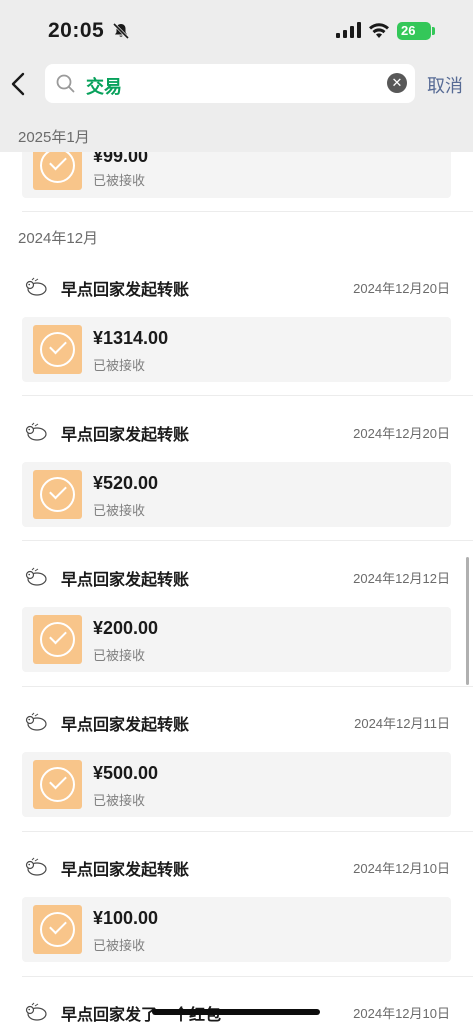  Describe the element at coordinates (104, 86) in the screenshot. I see `search-query: 交易` at that location.